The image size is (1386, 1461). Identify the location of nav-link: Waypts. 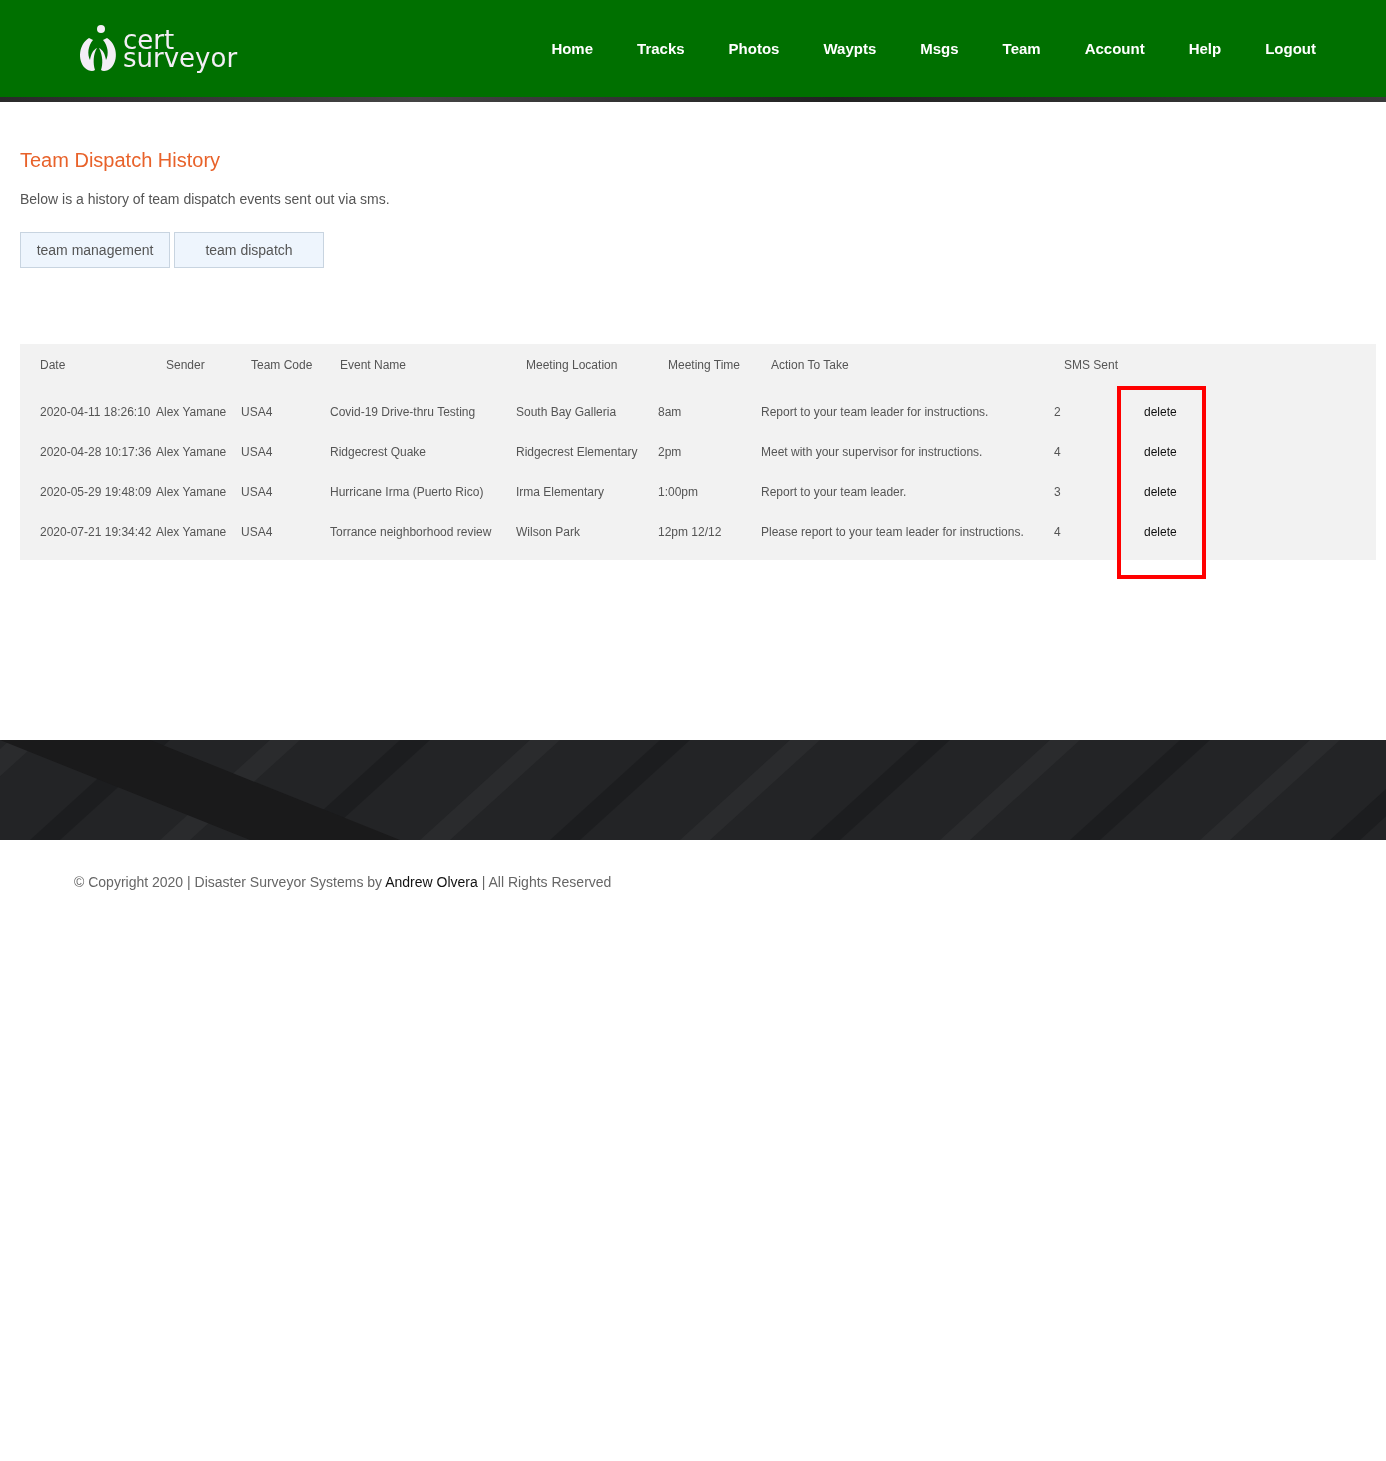
(850, 48).